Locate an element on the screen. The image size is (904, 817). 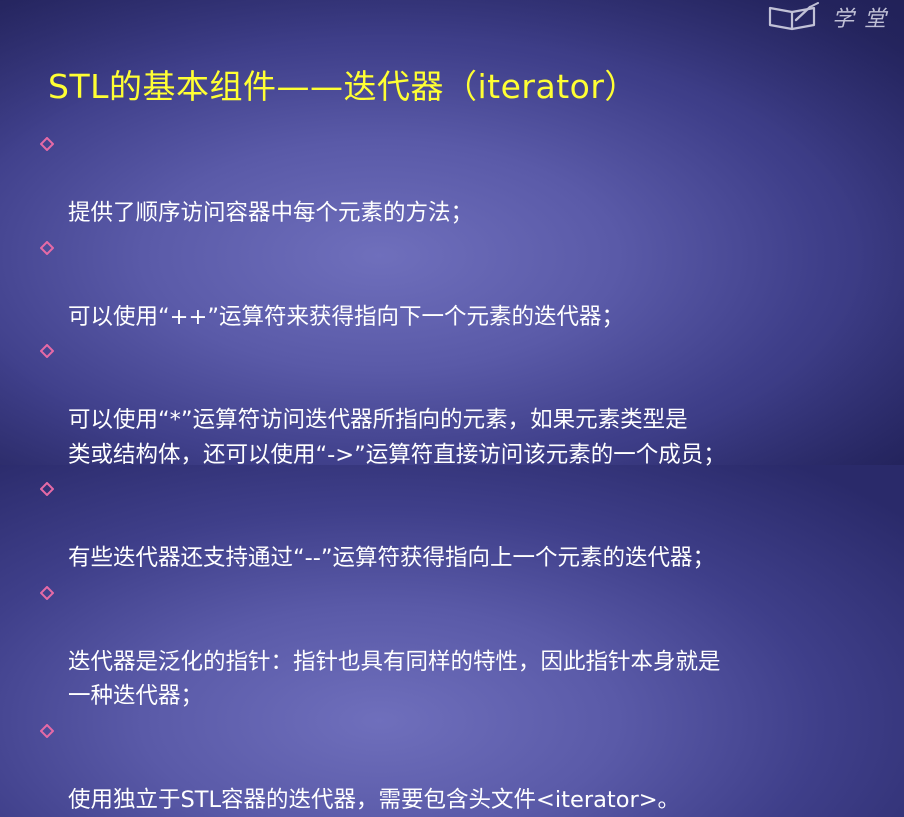
book-icon is located at coordinates (794, 17).